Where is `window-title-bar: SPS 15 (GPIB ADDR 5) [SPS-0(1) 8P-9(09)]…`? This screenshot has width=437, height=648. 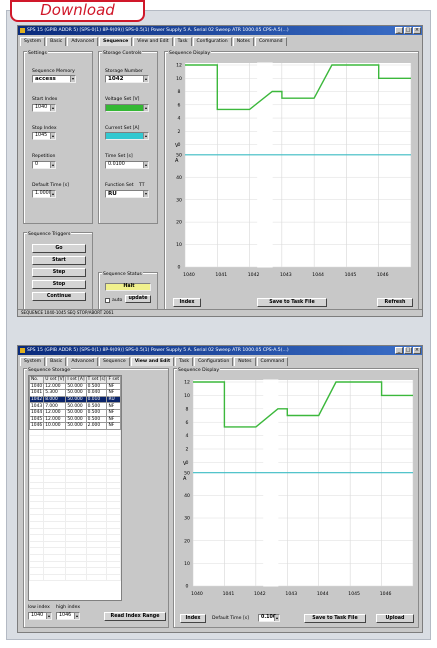 window-title-bar: SPS 15 (GPIB ADDR 5) [SPS-0(1) 8P-9(09)]… is located at coordinates (220, 350).